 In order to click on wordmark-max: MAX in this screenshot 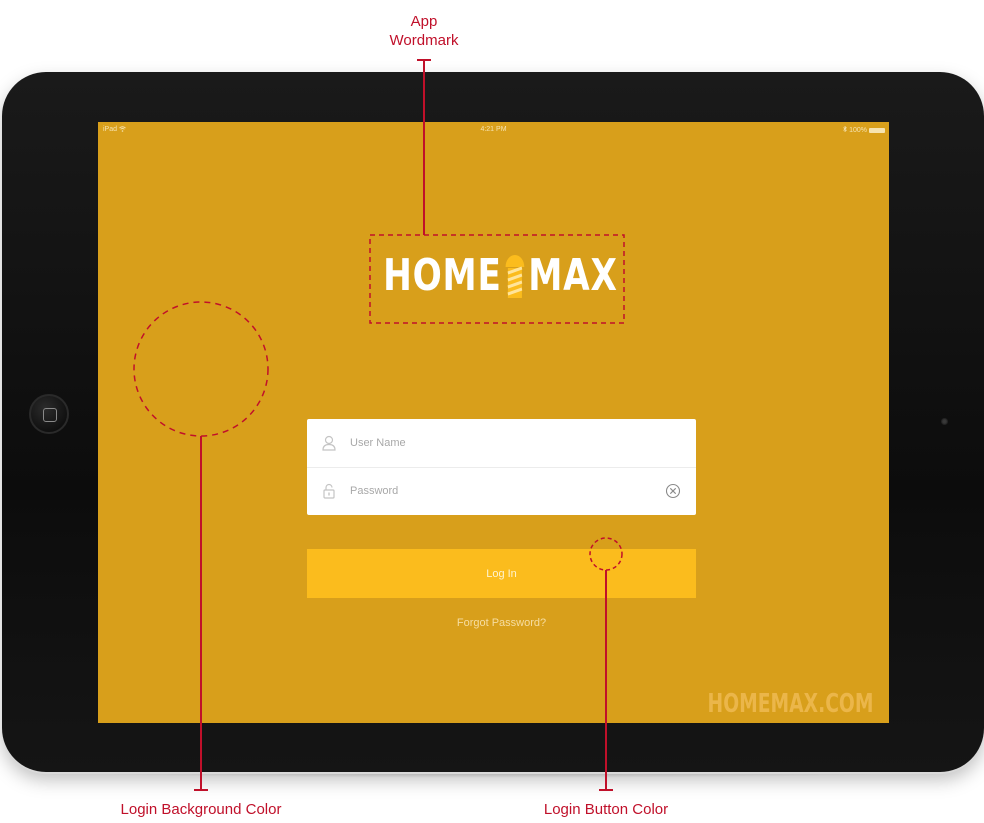, I will do `click(572, 275)`.